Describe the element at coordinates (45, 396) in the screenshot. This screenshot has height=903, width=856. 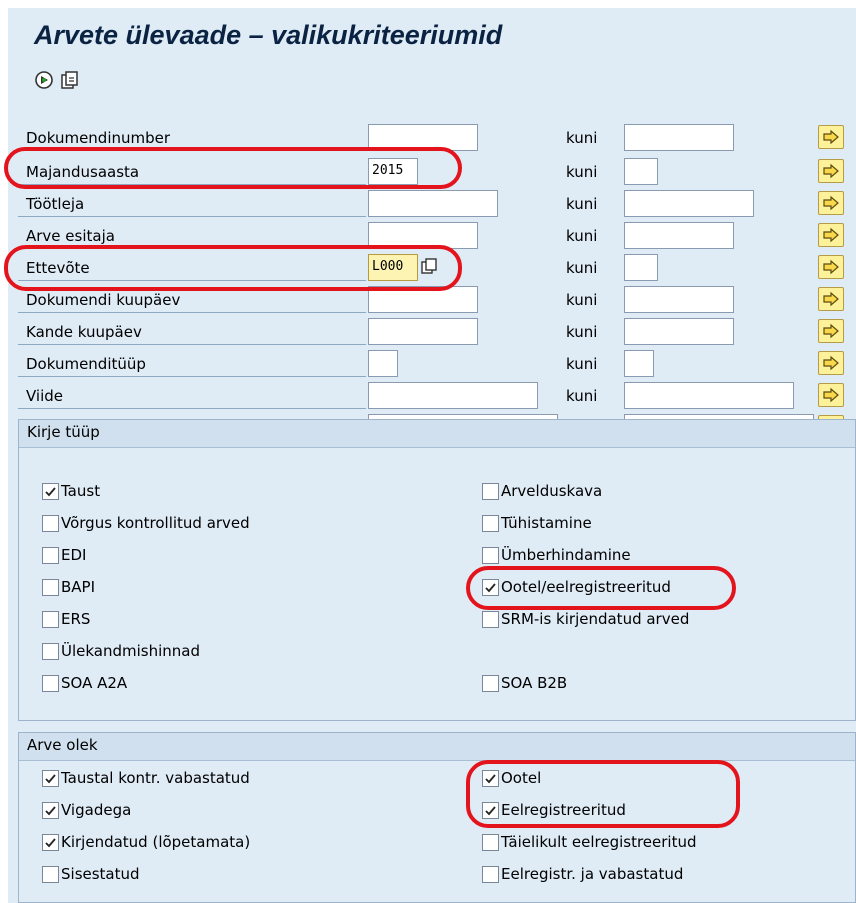
I see `field-label: Viide` at that location.